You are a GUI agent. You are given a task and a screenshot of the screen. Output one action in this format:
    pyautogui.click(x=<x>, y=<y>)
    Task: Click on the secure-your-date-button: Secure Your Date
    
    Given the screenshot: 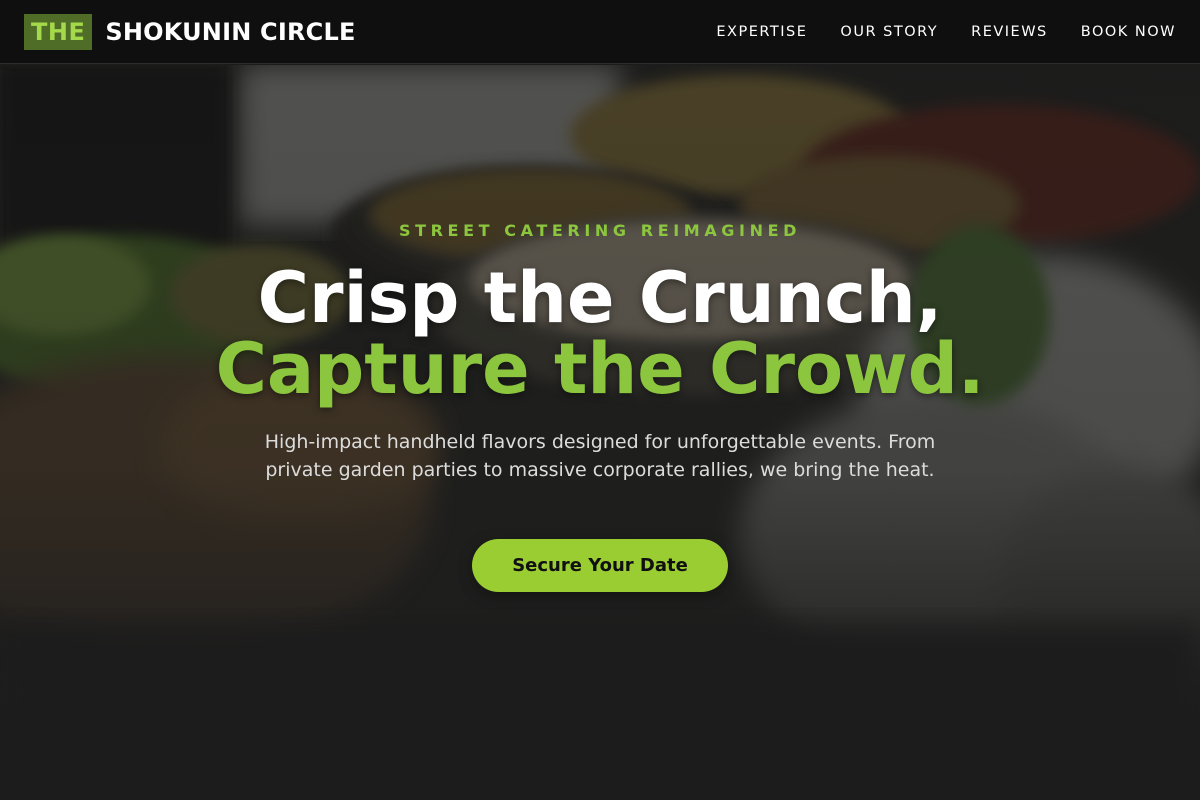 What is the action you would take?
    pyautogui.click(x=600, y=565)
    